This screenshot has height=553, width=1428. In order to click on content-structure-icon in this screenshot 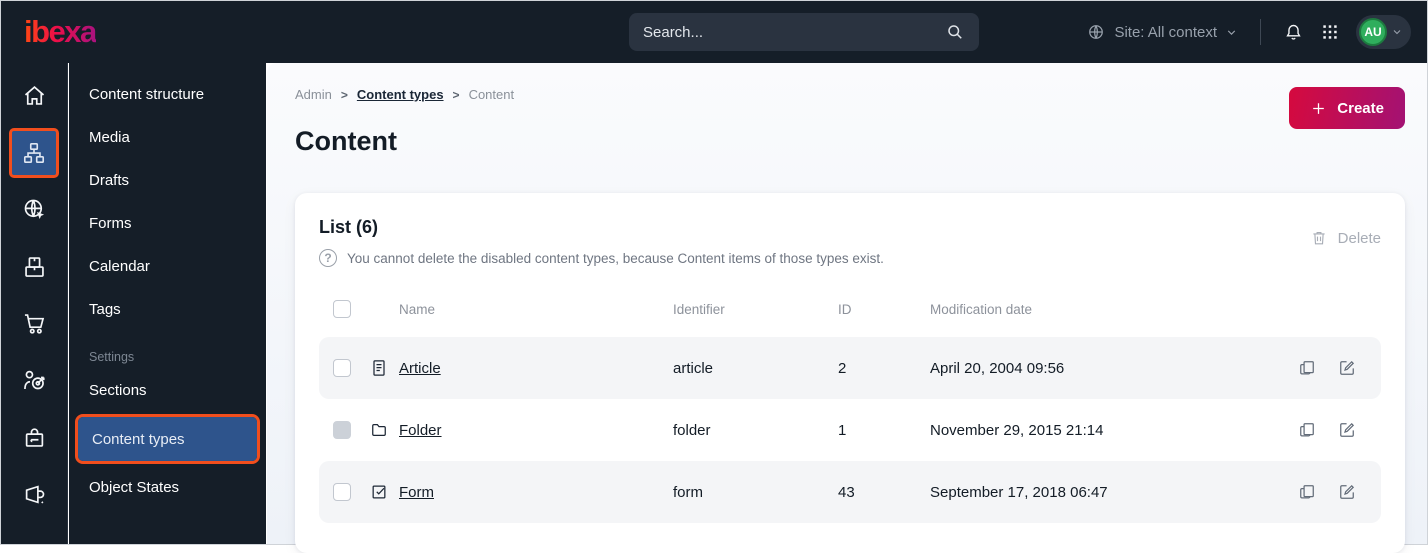, I will do `click(34, 153)`.